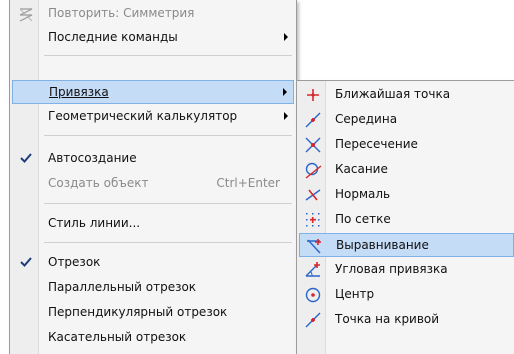  I want to click on menu-item-label: Повторить: Симметрия, so click(121, 13).